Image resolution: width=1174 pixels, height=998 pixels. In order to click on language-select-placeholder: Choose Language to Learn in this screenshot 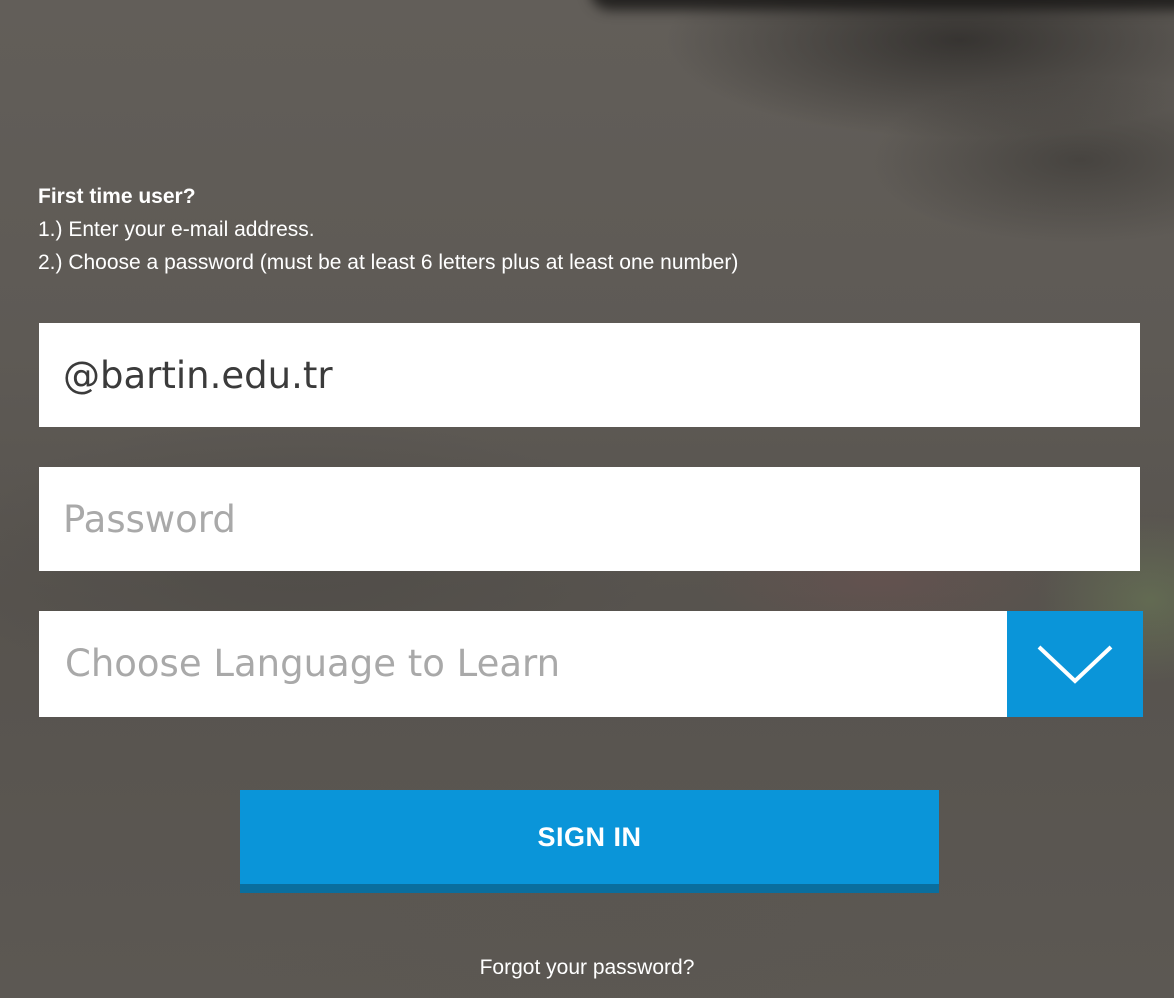, I will do `click(313, 663)`.